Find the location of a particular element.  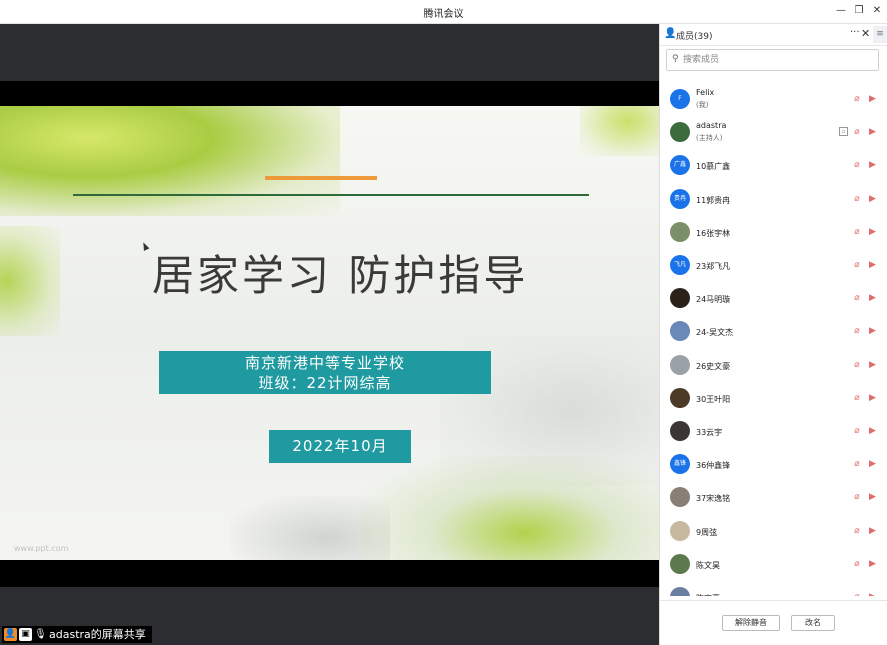

member-row: 37宋逸铭 ⌀ ▶ is located at coordinates (773, 499).